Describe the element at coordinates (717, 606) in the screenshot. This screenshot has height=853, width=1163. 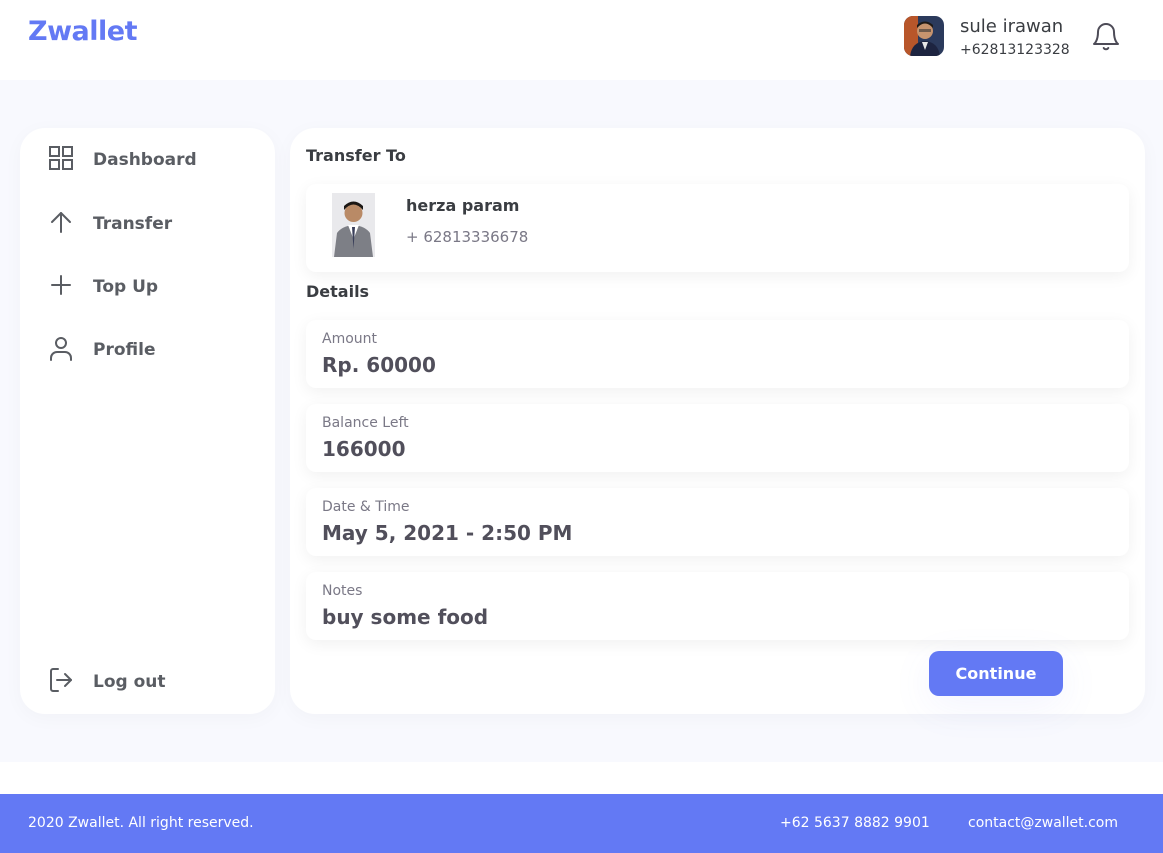
I see `detail-card-notes: Notes buy some food` at that location.